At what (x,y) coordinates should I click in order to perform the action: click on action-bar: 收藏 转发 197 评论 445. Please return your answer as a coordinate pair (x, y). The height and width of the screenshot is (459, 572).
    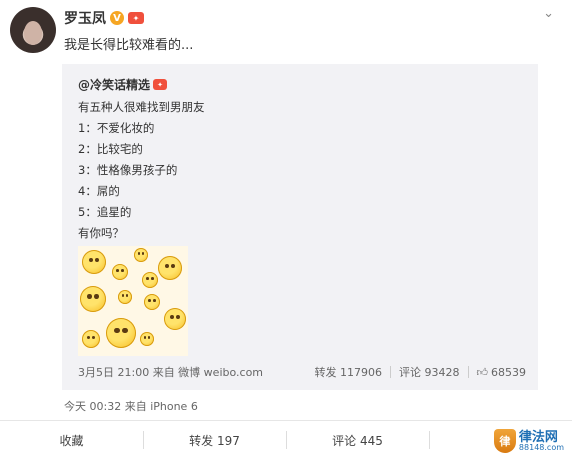
    Looking at the image, I should click on (286, 440).